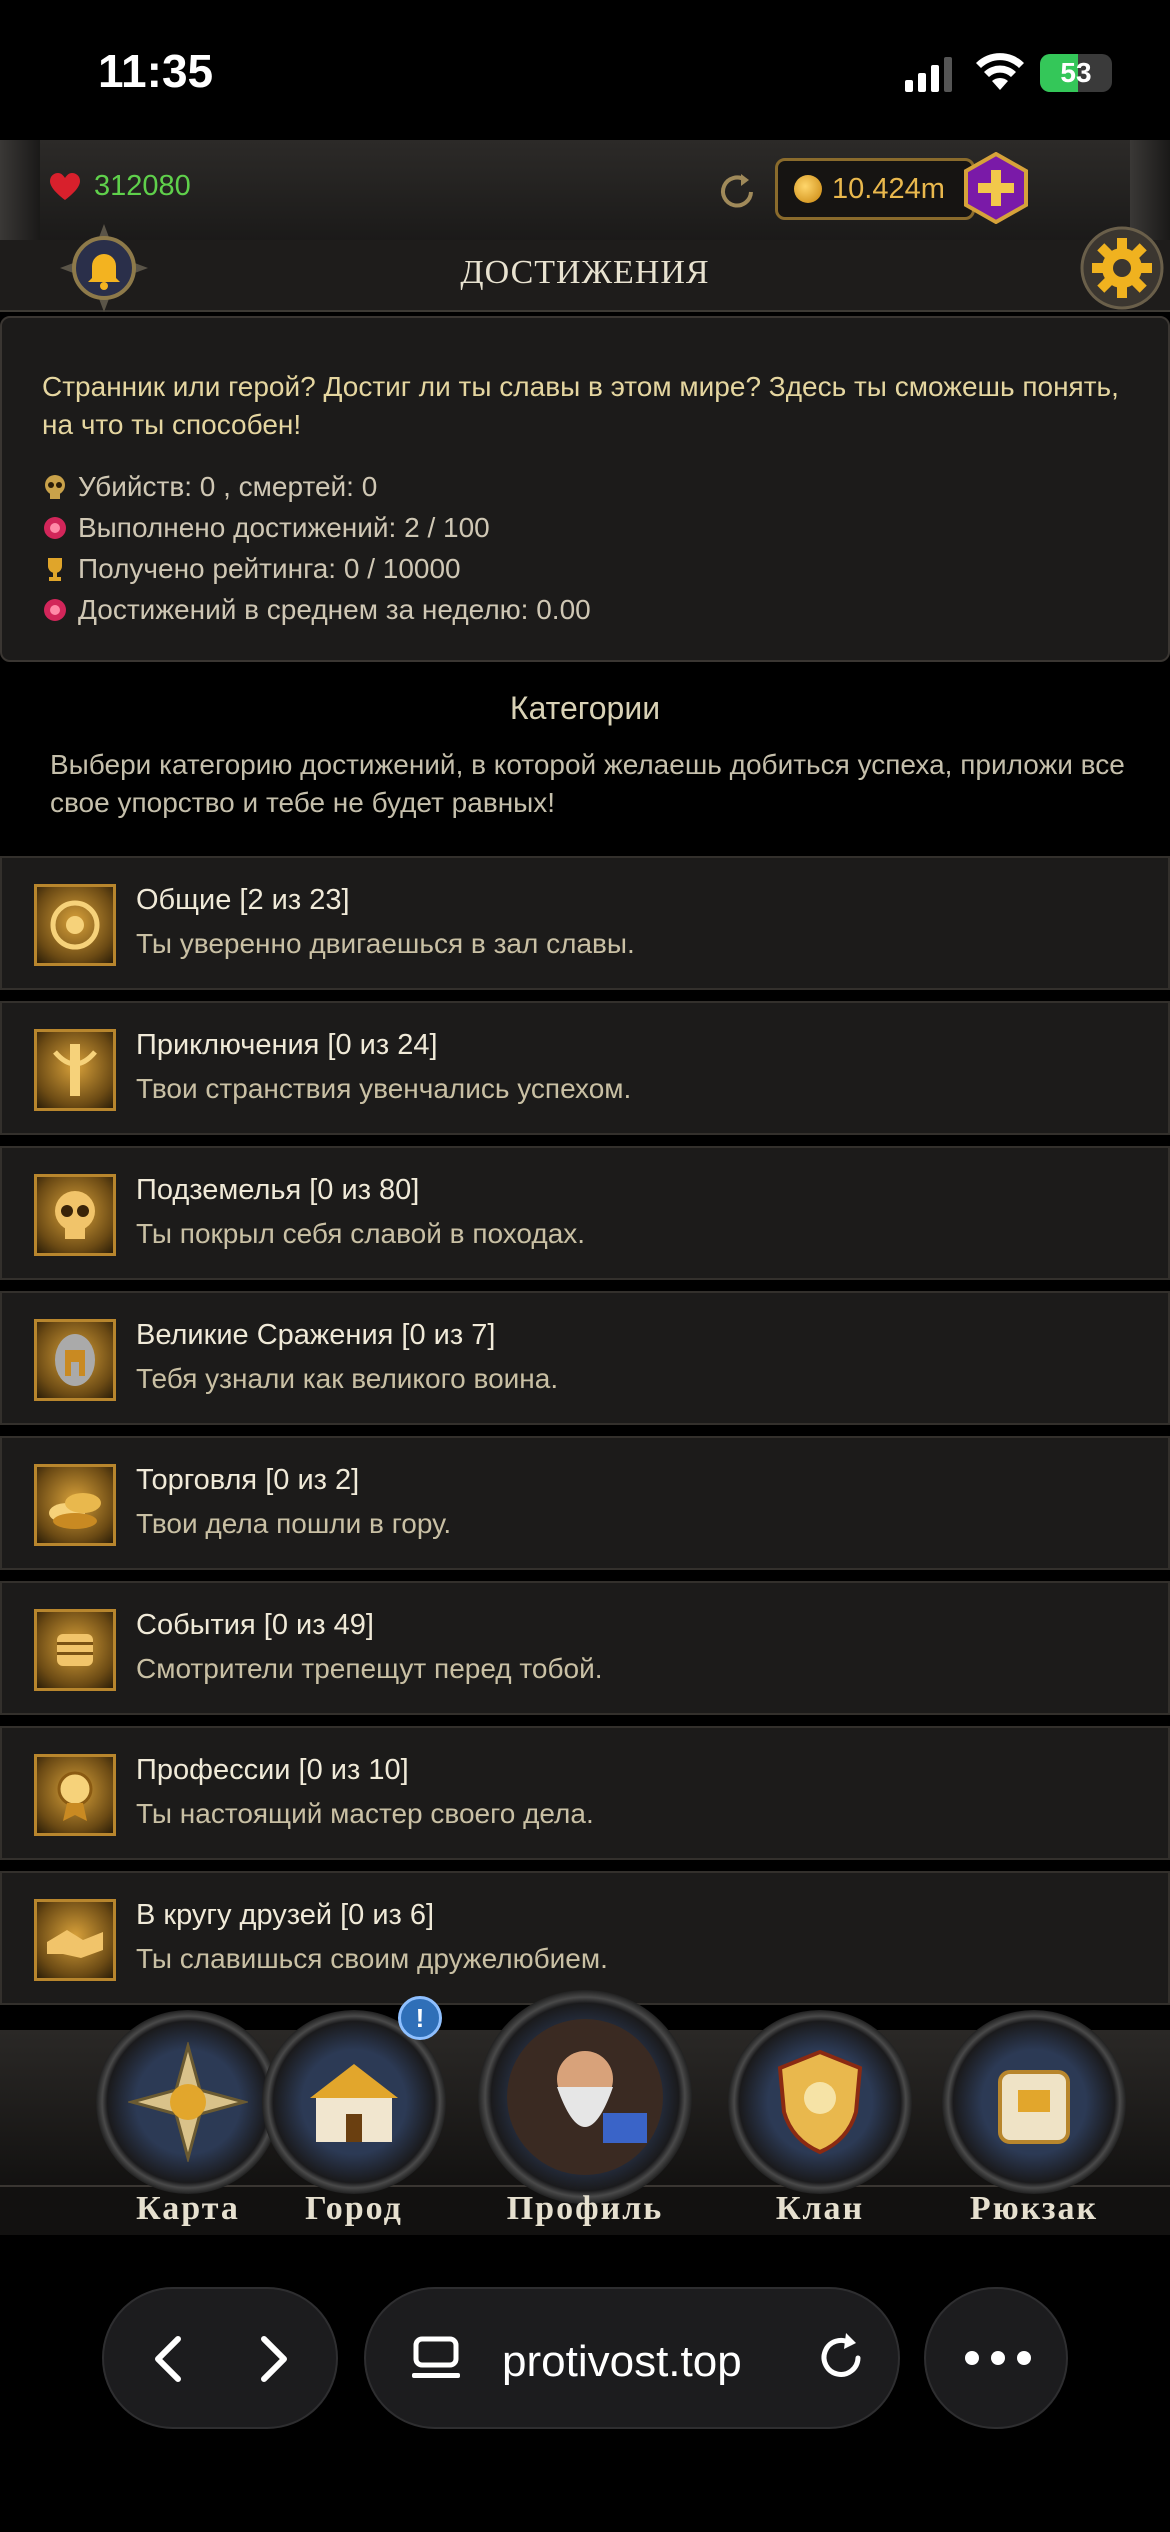 The height and width of the screenshot is (2532, 1170). What do you see at coordinates (316, 1335) in the screenshot?
I see `category-title: Великие Сражения [0 из 7]` at bounding box center [316, 1335].